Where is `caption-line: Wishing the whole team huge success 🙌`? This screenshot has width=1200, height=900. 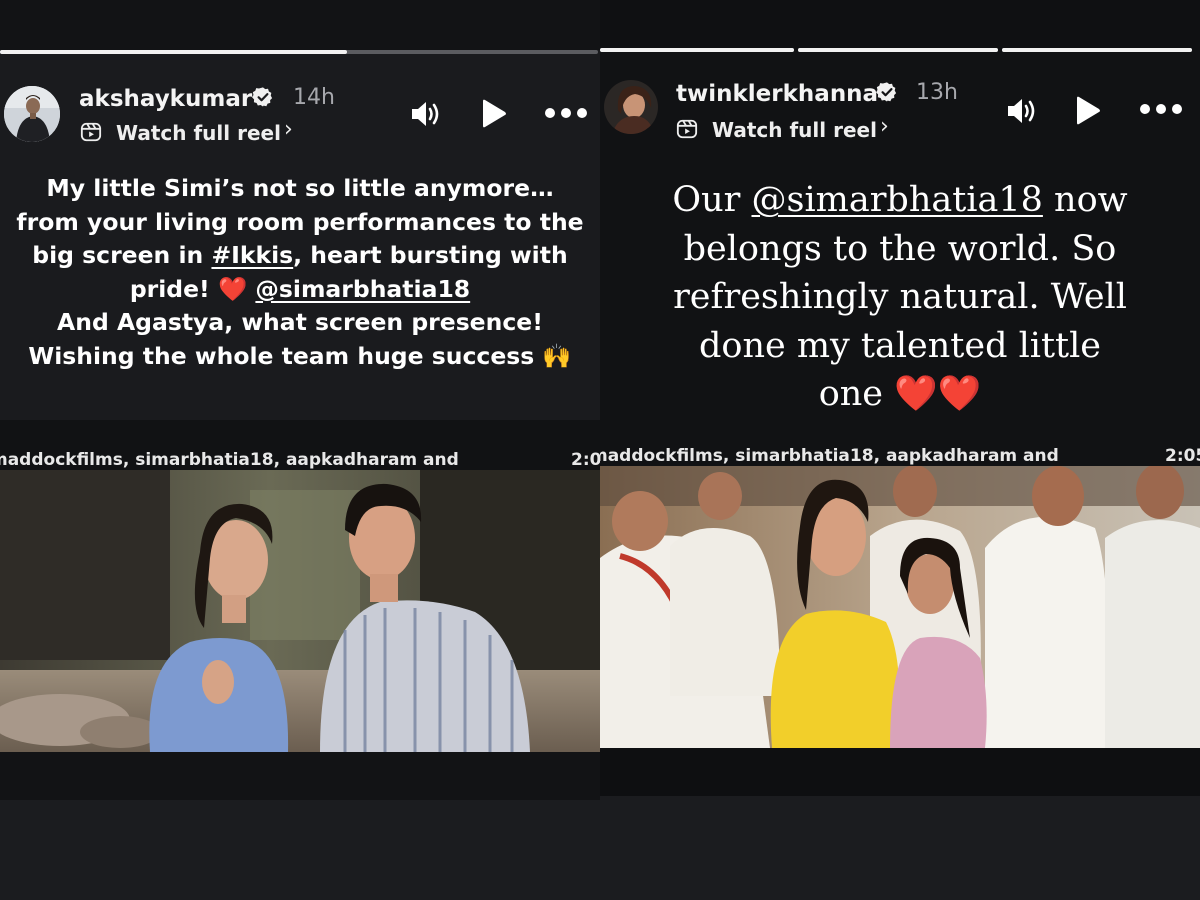
caption-line: Wishing the whole team huge success 🙌 is located at coordinates (300, 355).